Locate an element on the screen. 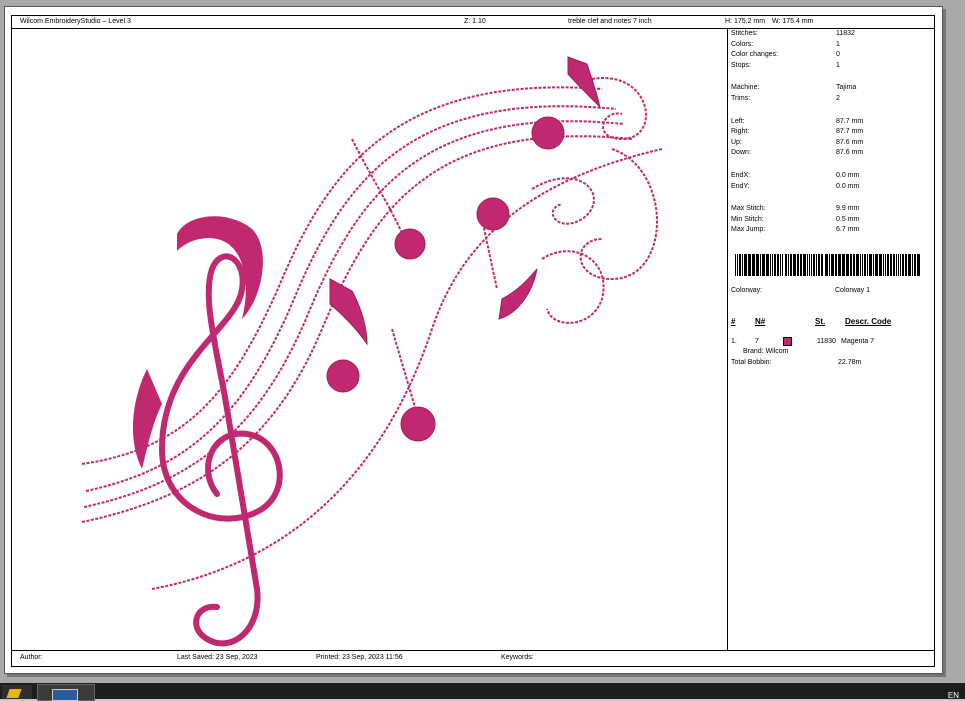 The width and height of the screenshot is (965, 701). app-title: Wilcom EmbroideryStudio – Level 3 is located at coordinates (75, 21).